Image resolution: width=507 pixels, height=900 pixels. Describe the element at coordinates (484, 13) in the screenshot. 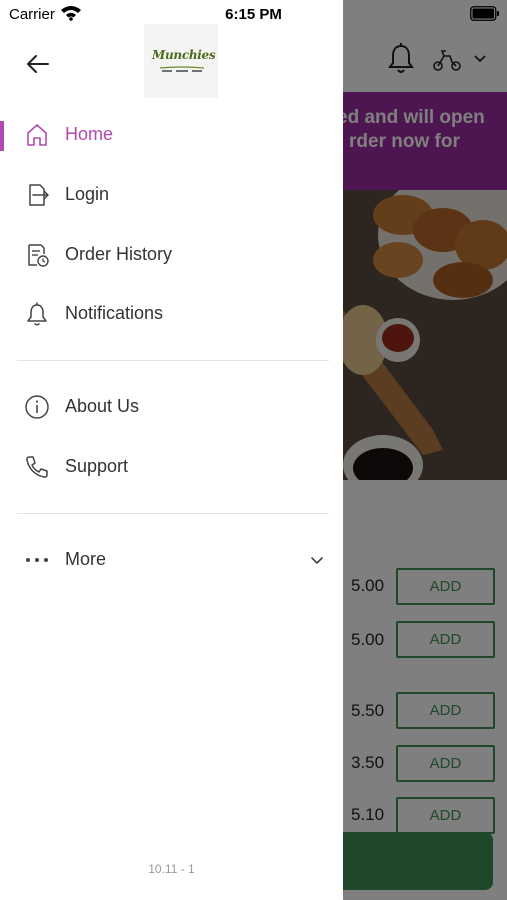

I see `battery-icon` at that location.